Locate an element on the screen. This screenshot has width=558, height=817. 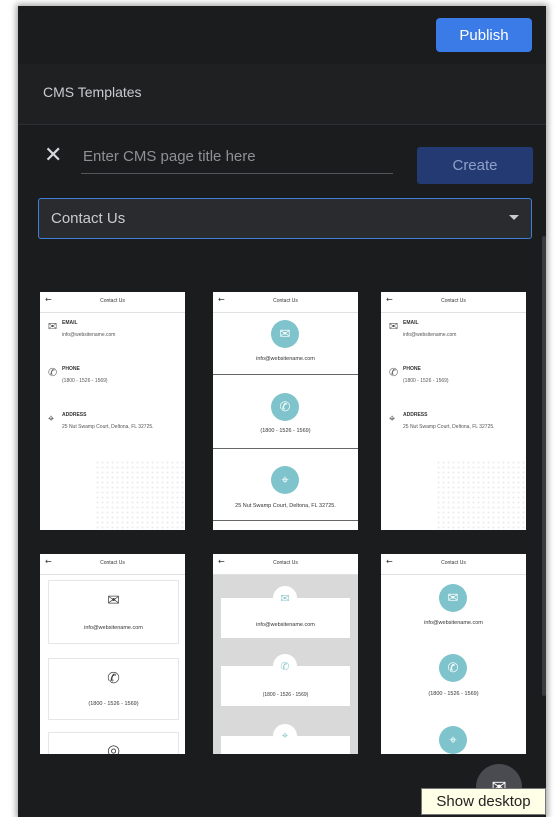
show-desktop-tooltip: Show desktop is located at coordinates (483, 801).